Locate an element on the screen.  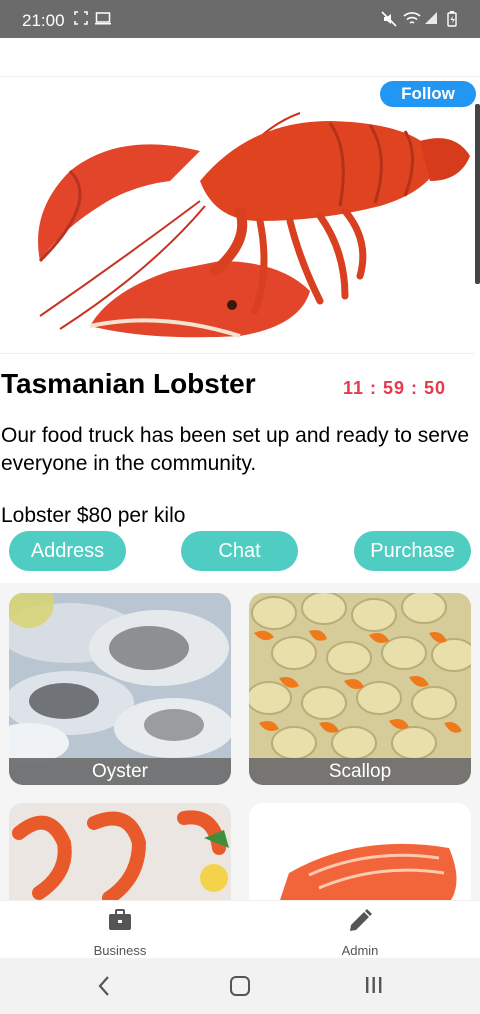
product-card-label: Scallop is located at coordinates (360, 771).